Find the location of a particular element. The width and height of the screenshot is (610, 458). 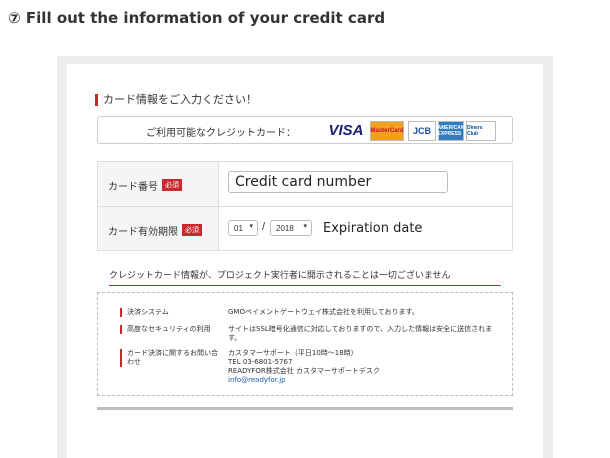

expiration-month-select: 01 ▾ is located at coordinates (243, 228).